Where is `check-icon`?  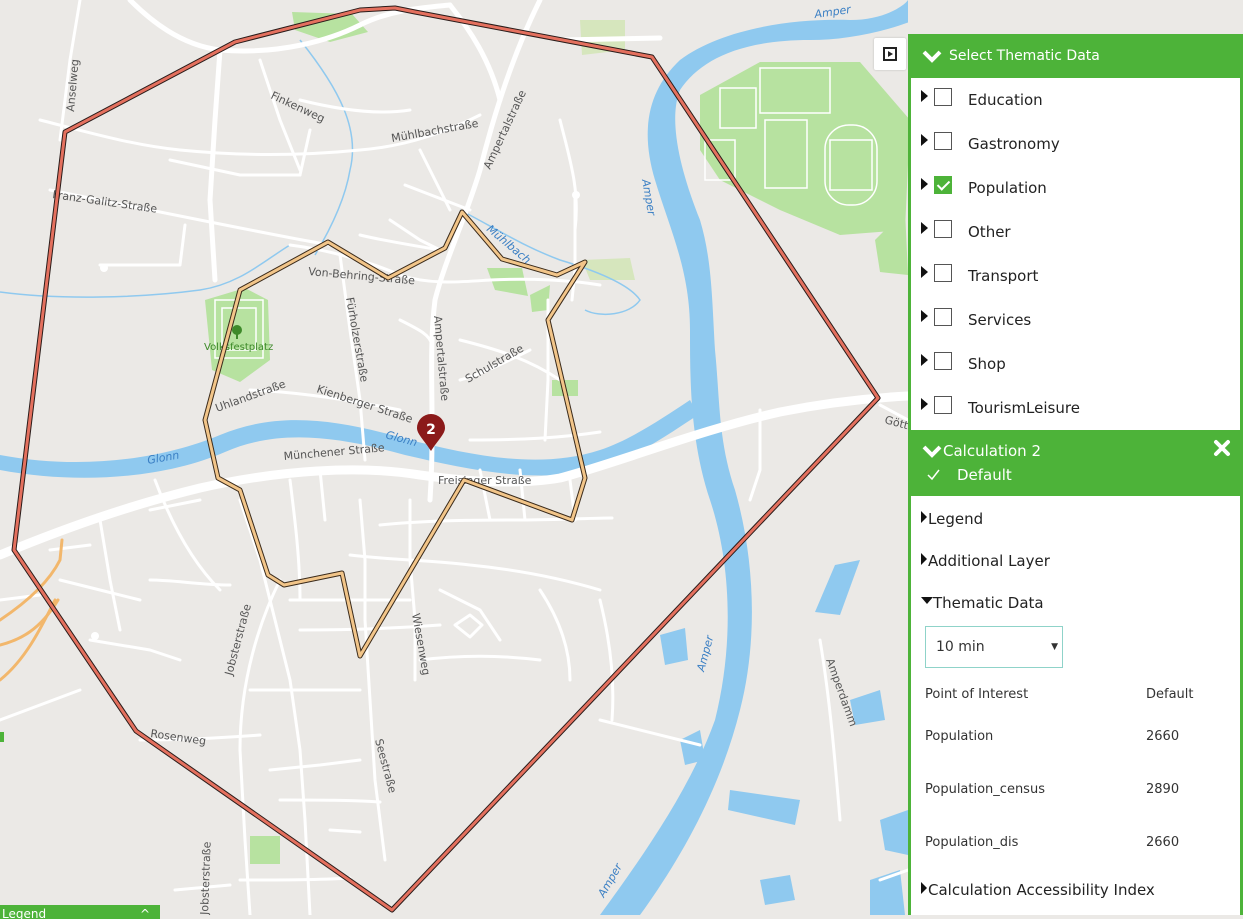 check-icon is located at coordinates (933, 475).